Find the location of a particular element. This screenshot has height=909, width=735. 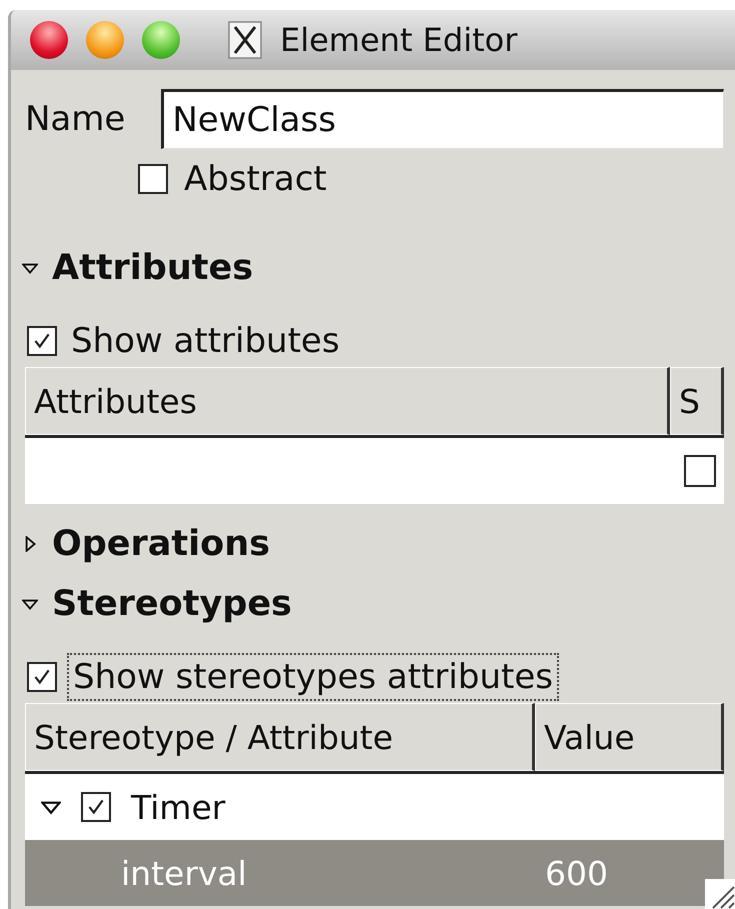

attribute-name: interval is located at coordinates (184, 873).